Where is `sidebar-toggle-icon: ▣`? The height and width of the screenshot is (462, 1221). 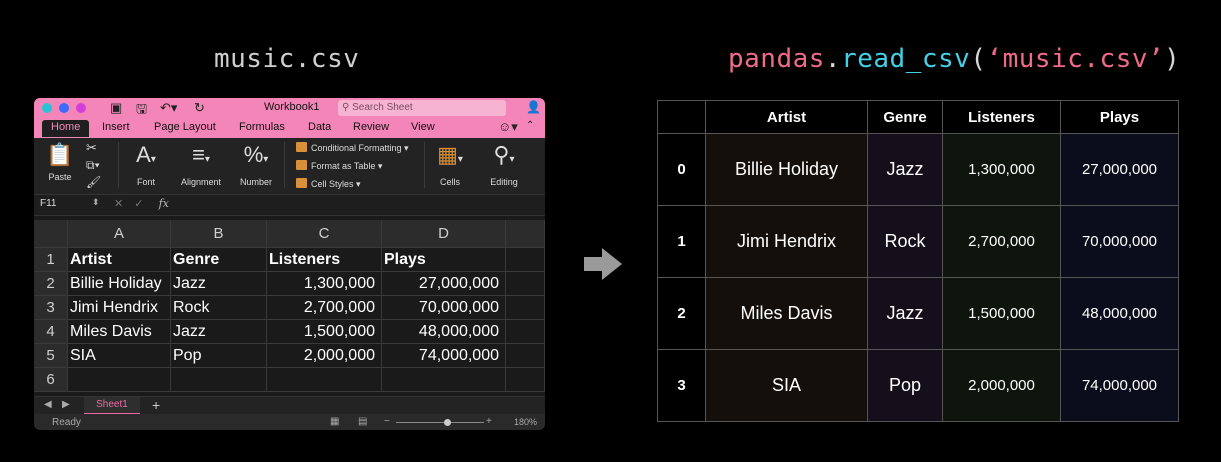 sidebar-toggle-icon: ▣ is located at coordinates (116, 108).